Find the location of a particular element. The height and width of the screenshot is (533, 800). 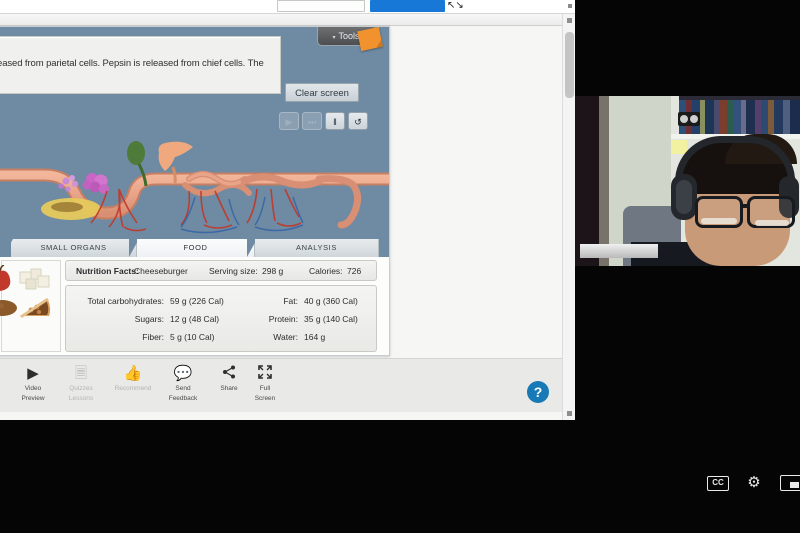

pecan-pie-thumbnail is located at coordinates (35, 308).